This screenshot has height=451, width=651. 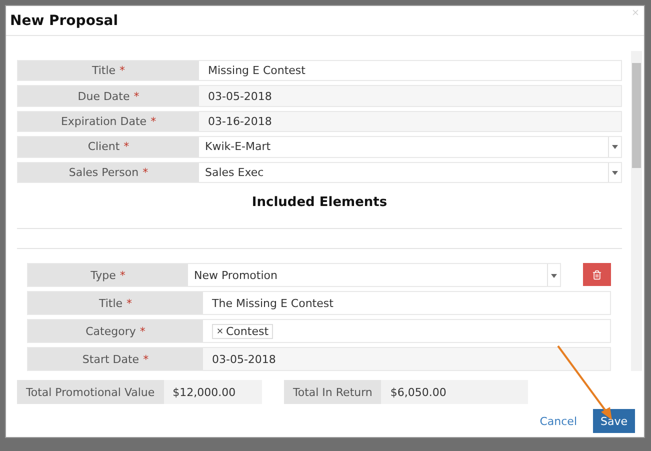 I want to click on cancel-link: Cancel, so click(x=558, y=421).